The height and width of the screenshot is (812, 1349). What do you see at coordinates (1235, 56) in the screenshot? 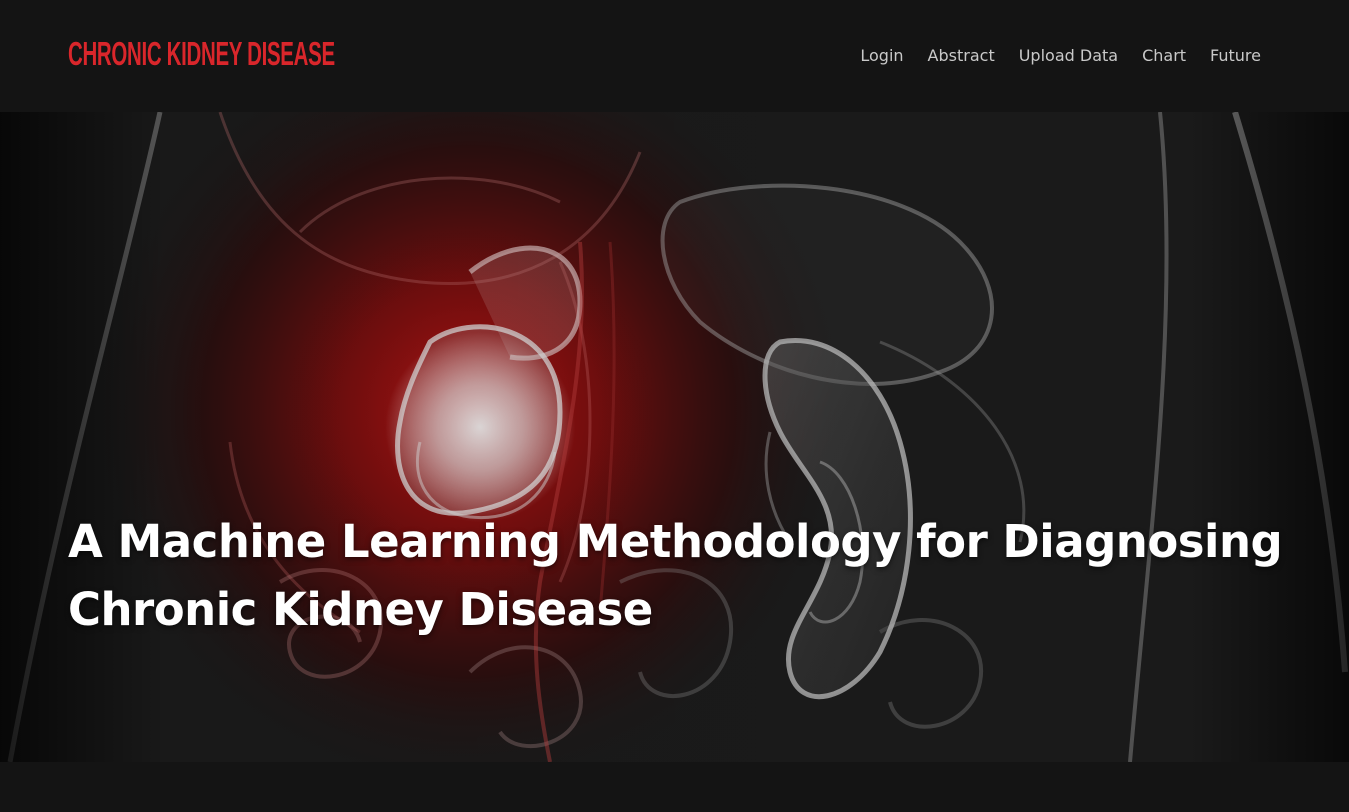
I see `nav-link-future: Future` at bounding box center [1235, 56].